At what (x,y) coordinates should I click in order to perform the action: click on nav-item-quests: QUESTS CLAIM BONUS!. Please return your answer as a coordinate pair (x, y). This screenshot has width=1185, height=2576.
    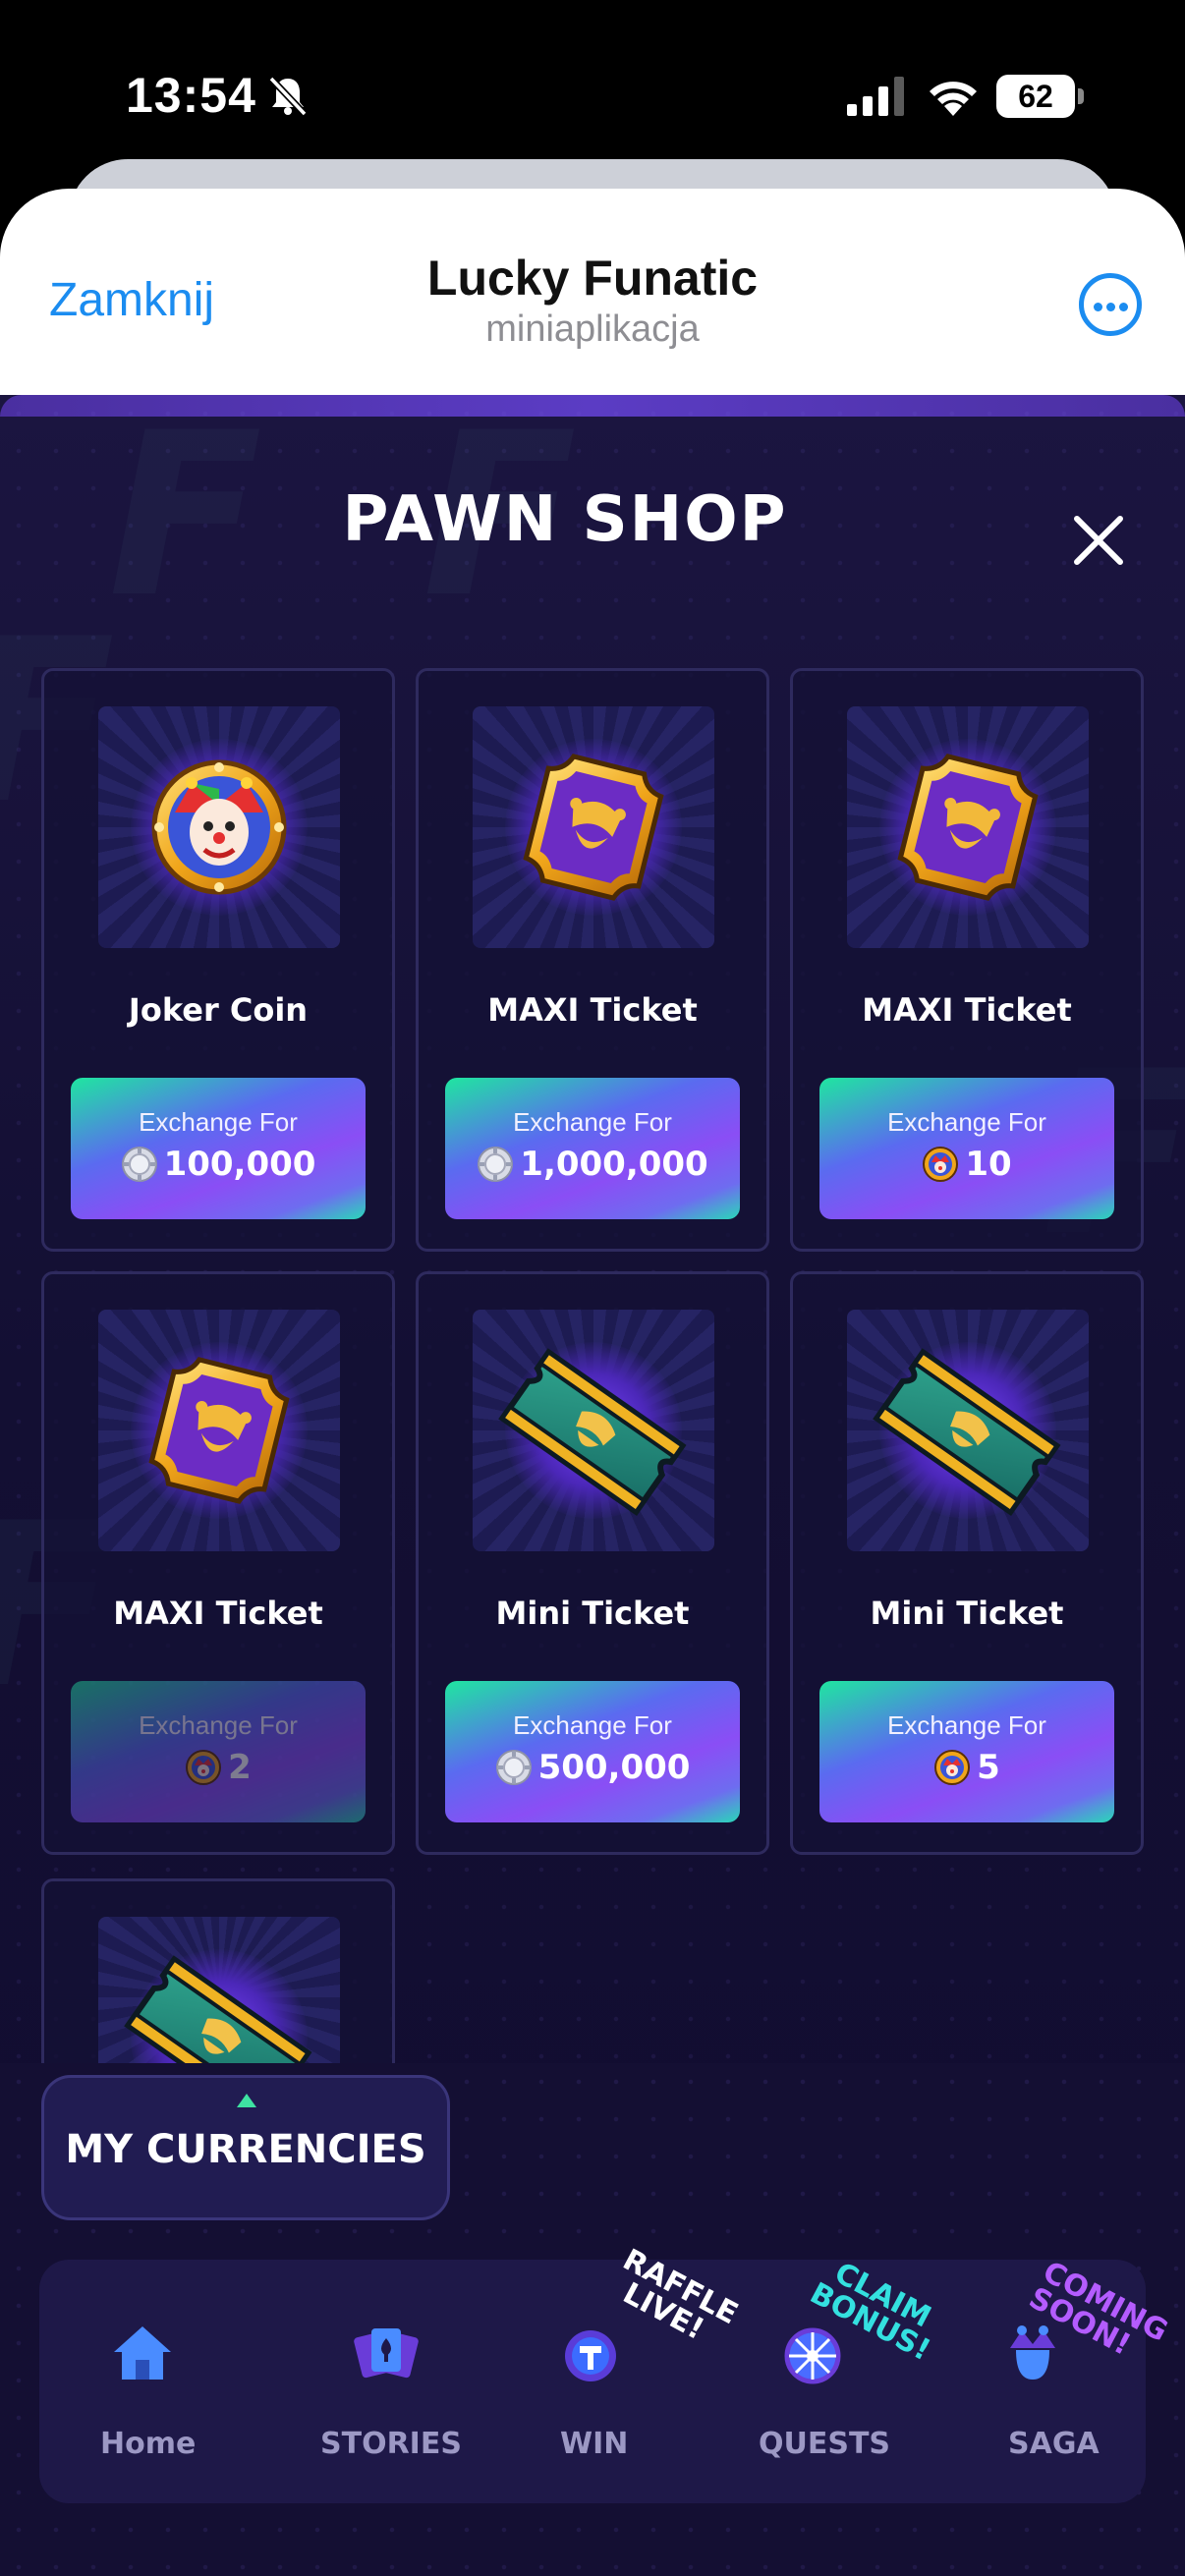
    Looking at the image, I should click on (842, 2379).